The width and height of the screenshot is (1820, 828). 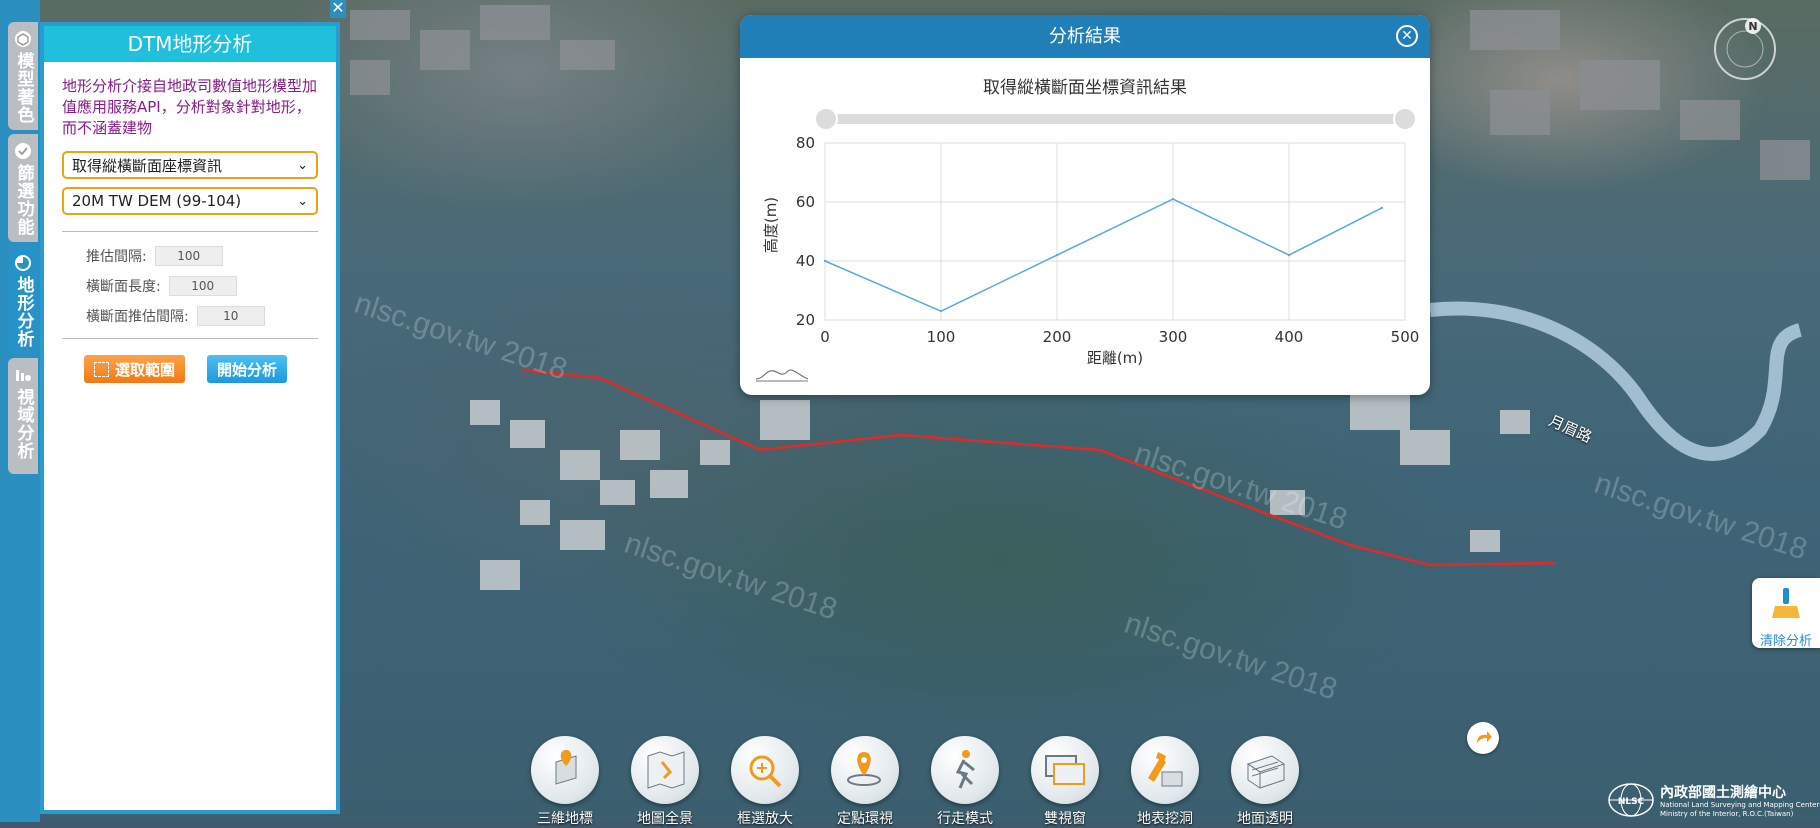 I want to click on start-analysis-button: 開始分析, so click(x=247, y=369).